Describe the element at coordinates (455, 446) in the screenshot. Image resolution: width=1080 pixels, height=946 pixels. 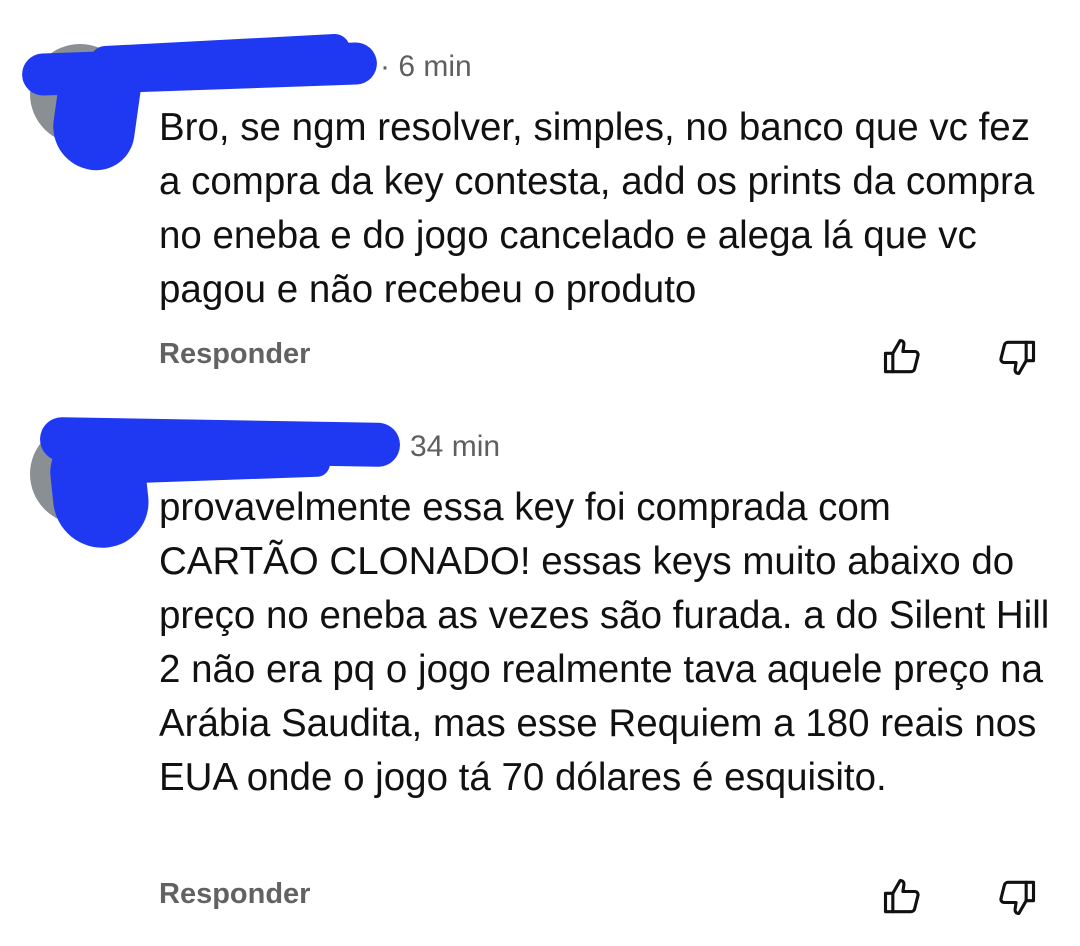
I see `comment-timestamp: 34 min` at that location.